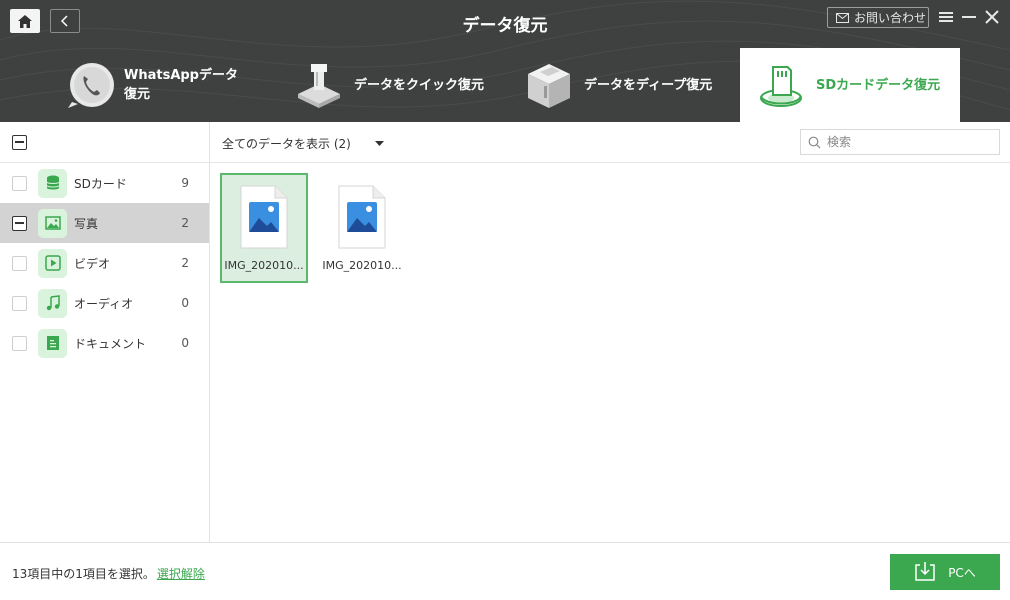  I want to click on close-button, so click(992, 17).